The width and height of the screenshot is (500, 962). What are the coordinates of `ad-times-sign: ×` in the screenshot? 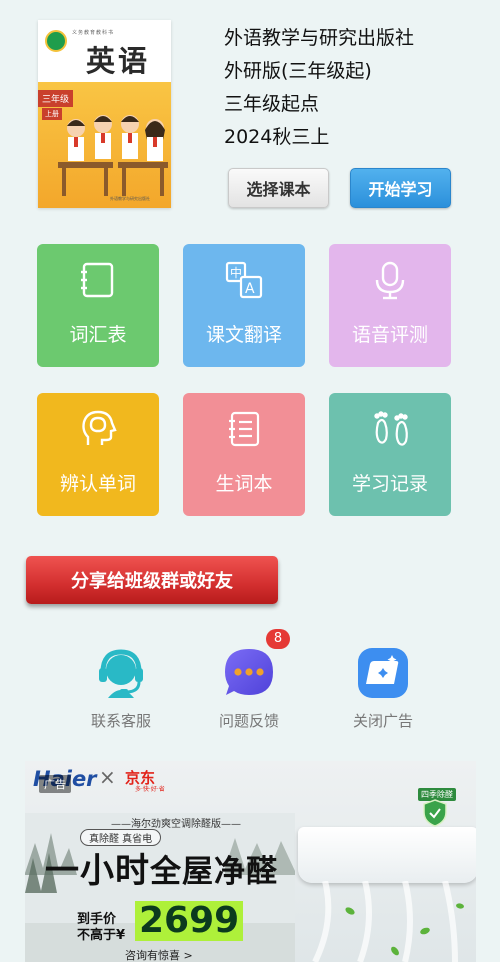 It's located at (107, 777).